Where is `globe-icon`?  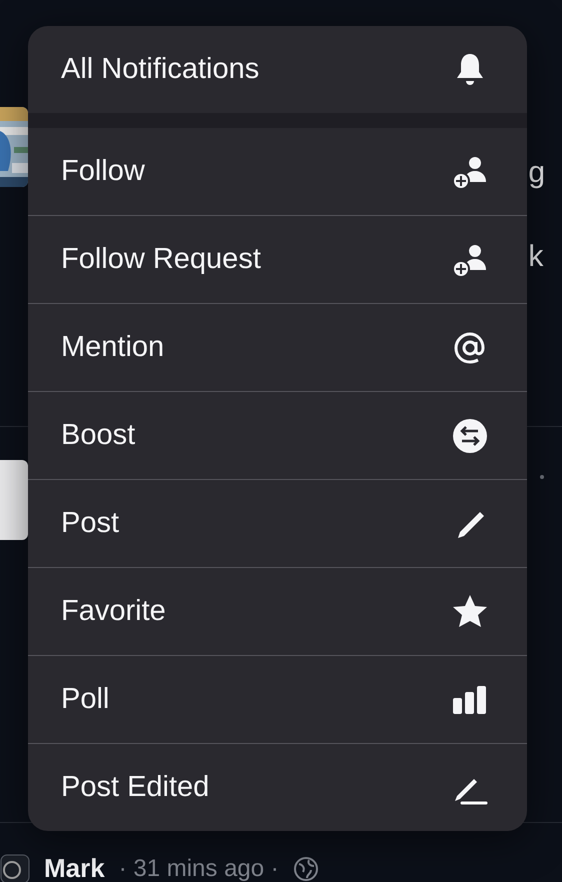
globe-icon is located at coordinates (305, 869).